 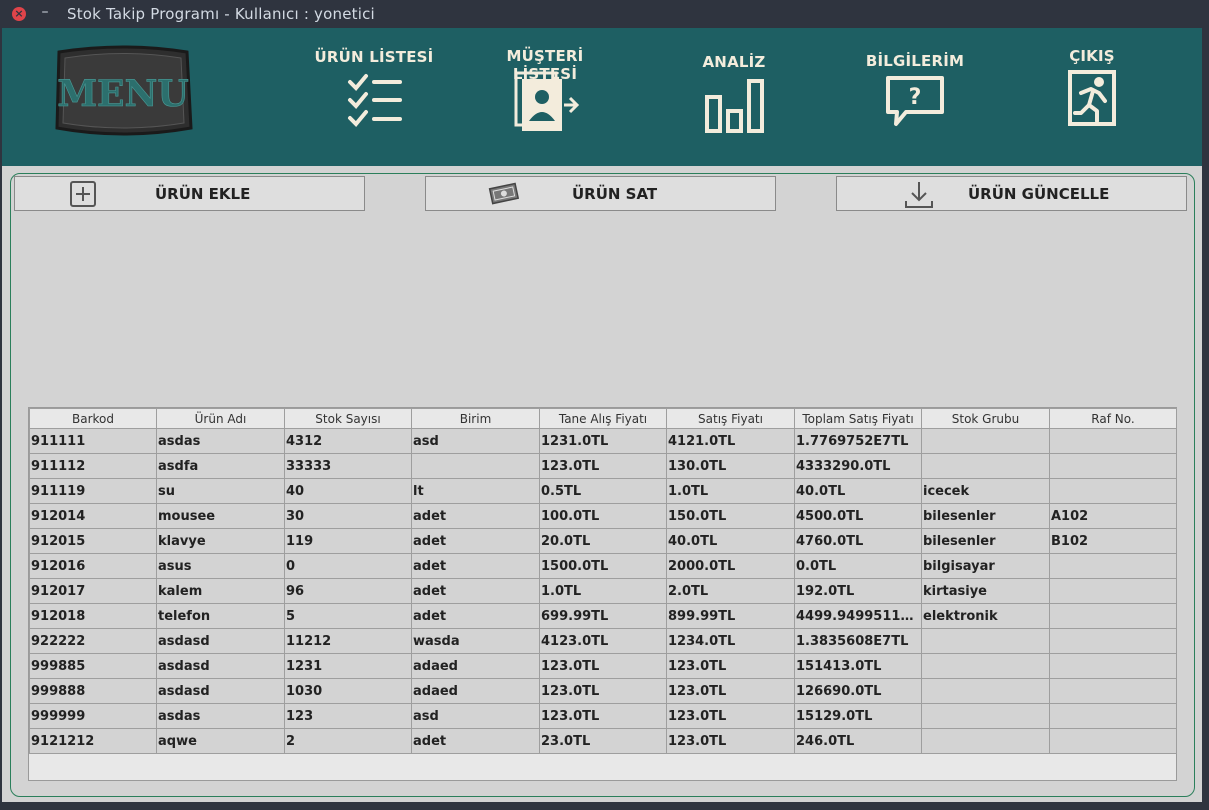 I want to click on cell-tane-alis-fiyati: 699.99TL, so click(x=603, y=616).